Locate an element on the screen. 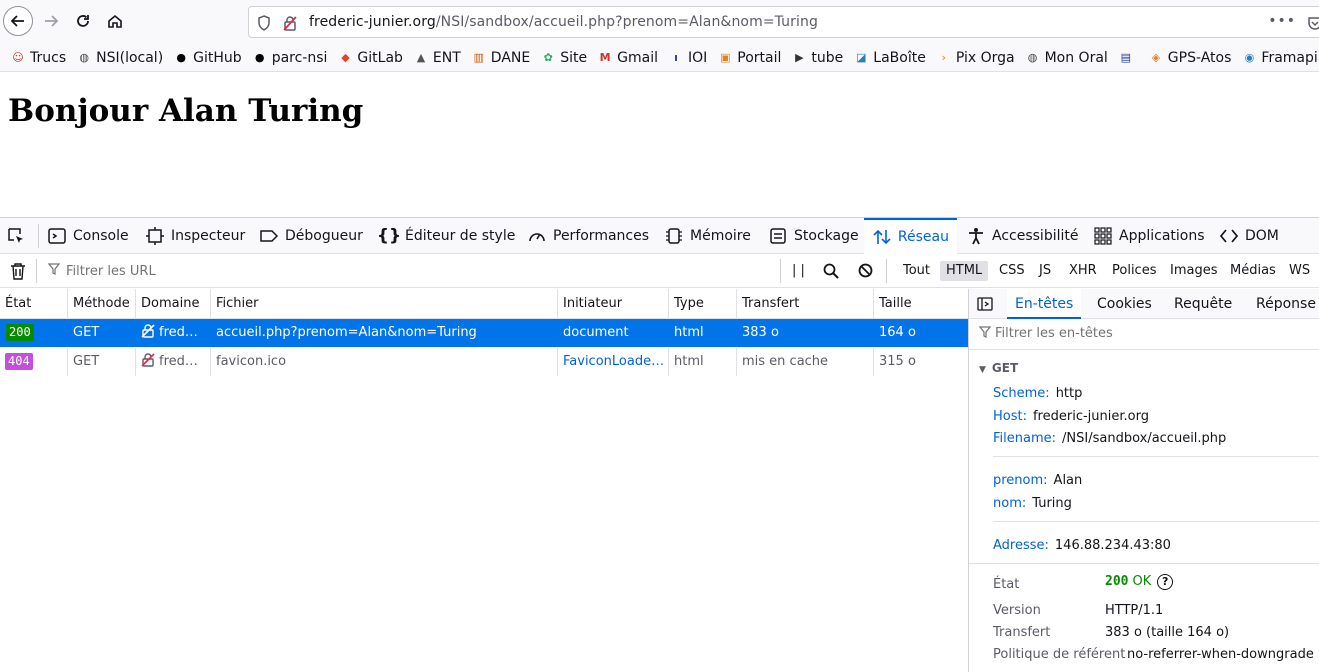 This screenshot has height=672, width=1319. tab-applications: Applications is located at coordinates (1149, 236).